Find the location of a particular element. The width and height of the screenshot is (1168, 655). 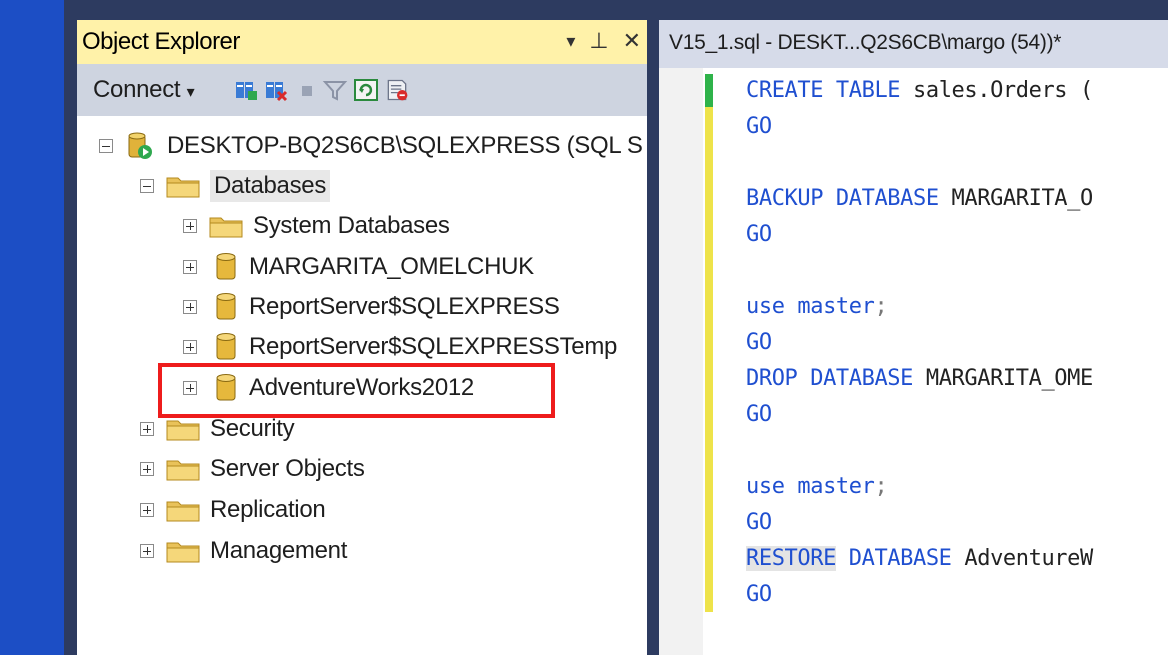

stop-icon is located at coordinates (307, 90).